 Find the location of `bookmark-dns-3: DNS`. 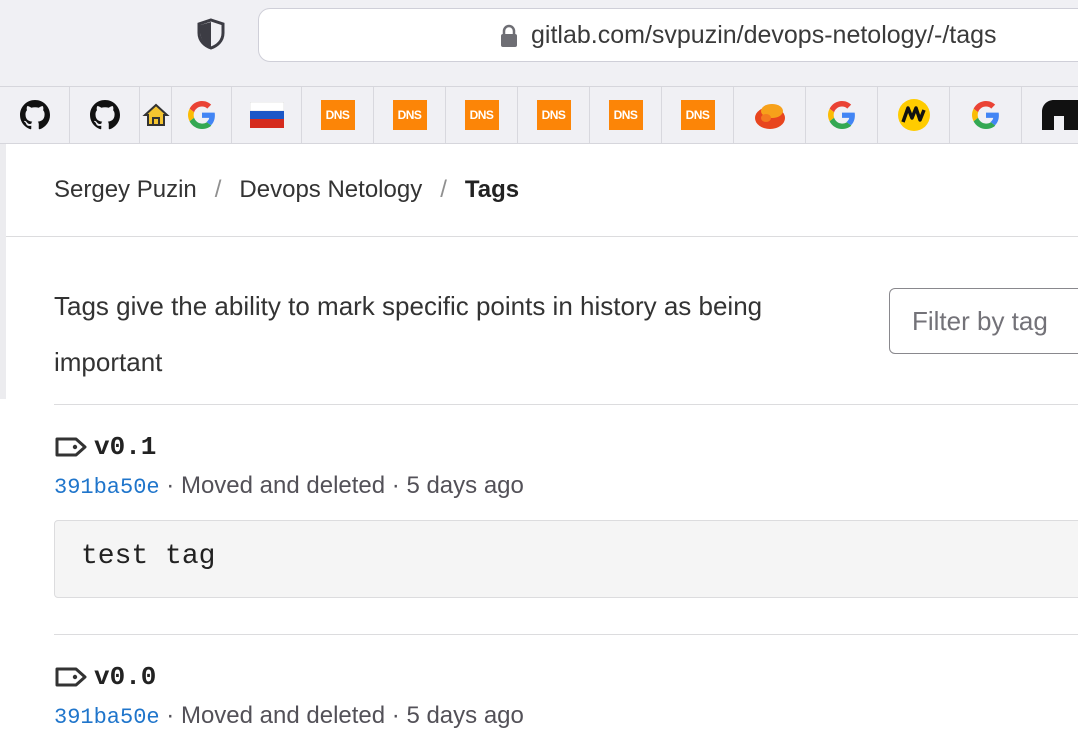

bookmark-dns-3: DNS is located at coordinates (482, 115).